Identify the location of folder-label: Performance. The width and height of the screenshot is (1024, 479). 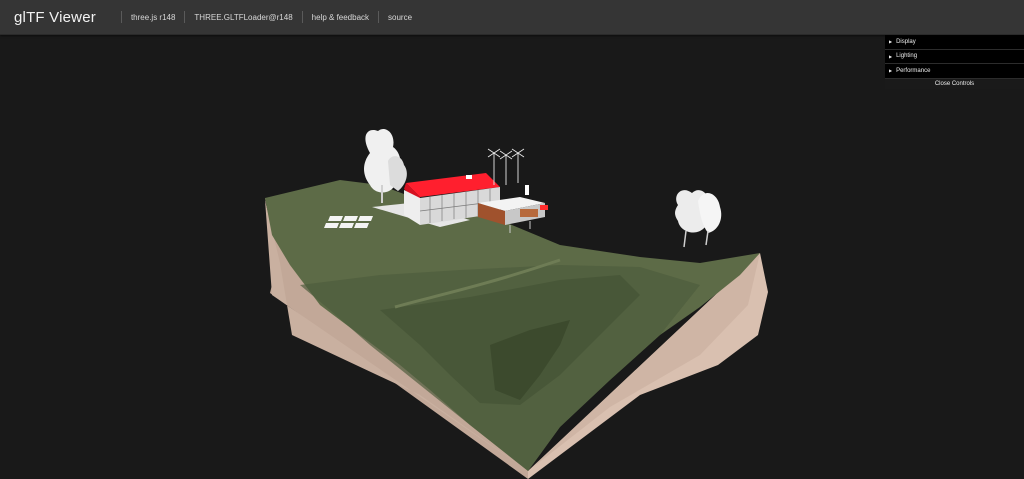
(913, 70).